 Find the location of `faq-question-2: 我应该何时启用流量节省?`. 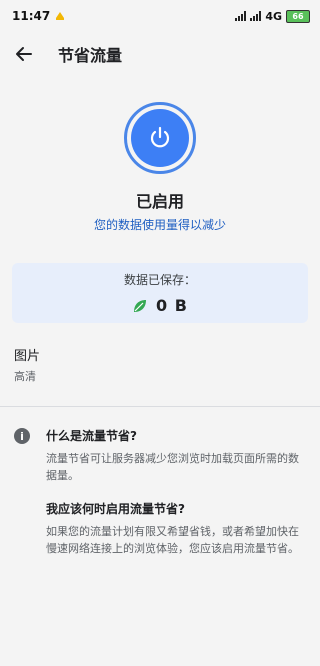

faq-question-2: 我应该何时启用流量节省? is located at coordinates (115, 509).